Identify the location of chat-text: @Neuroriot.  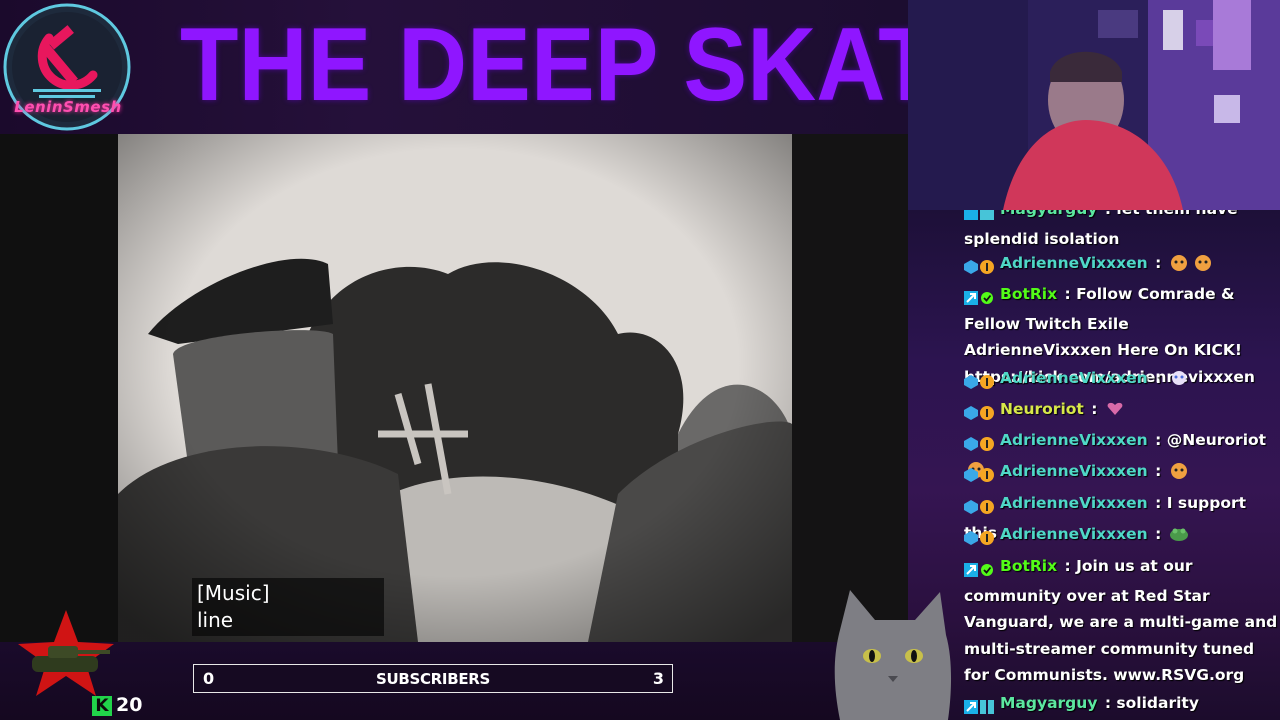
(1216, 440).